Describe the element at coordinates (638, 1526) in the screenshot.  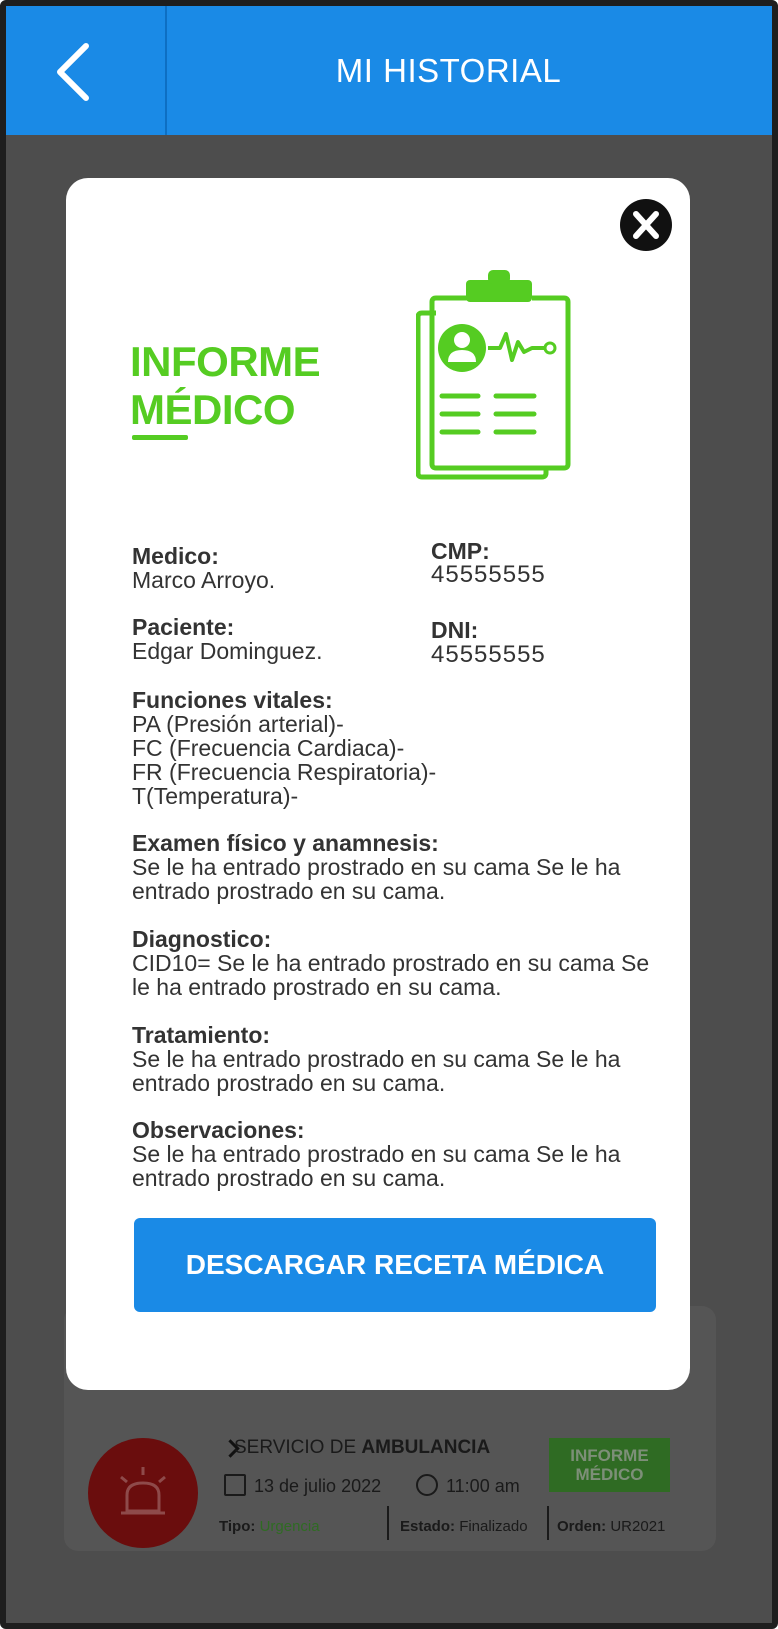
I see `orden-value: UR2021` at that location.